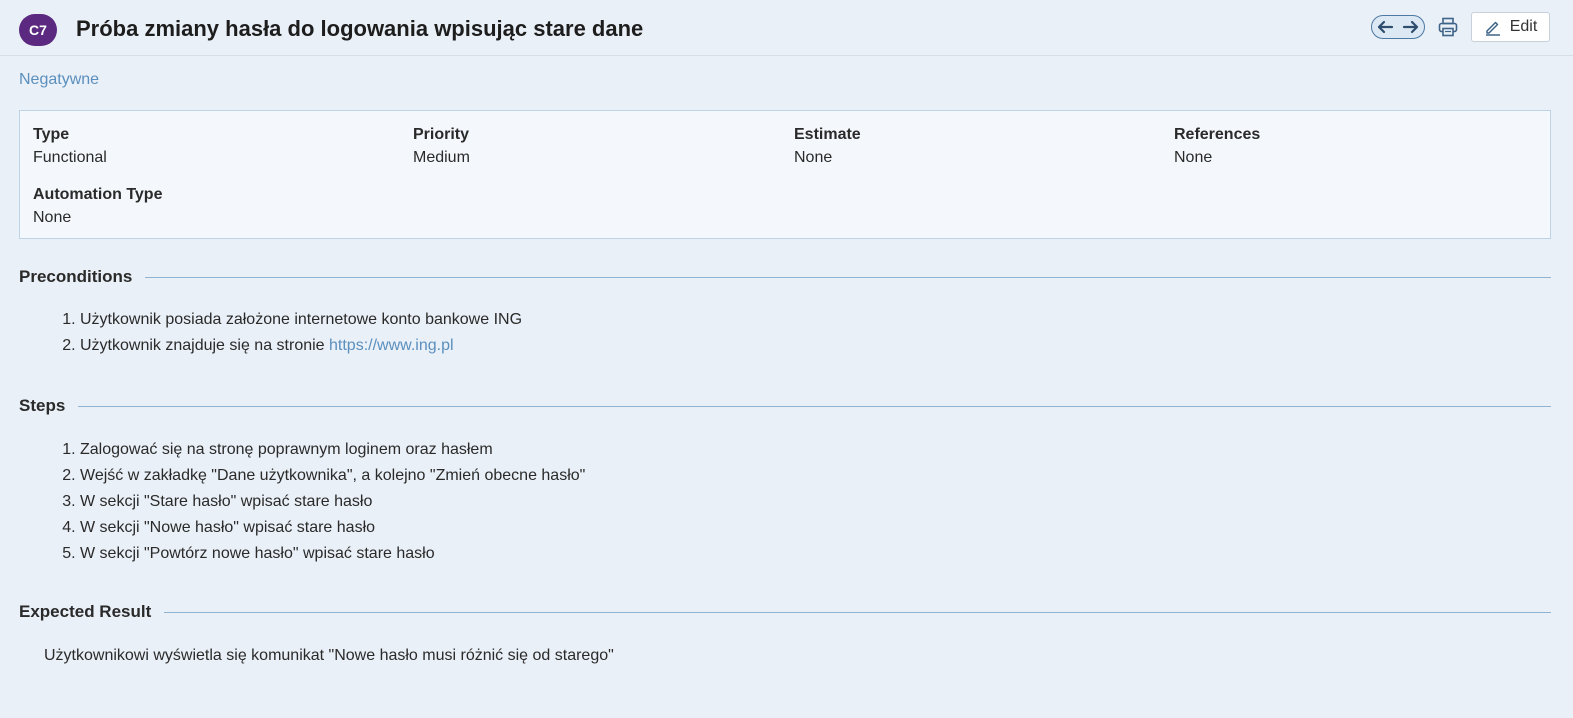  I want to click on field-estimate-label: Estimate, so click(827, 134).